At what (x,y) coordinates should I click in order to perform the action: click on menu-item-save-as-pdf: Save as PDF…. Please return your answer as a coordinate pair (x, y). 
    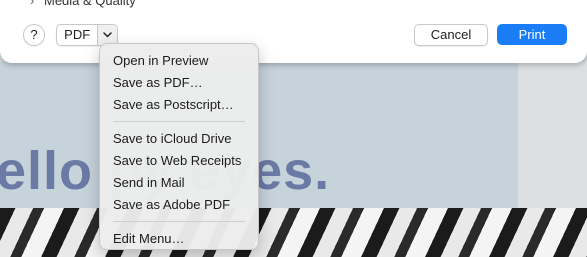
    Looking at the image, I should click on (179, 83).